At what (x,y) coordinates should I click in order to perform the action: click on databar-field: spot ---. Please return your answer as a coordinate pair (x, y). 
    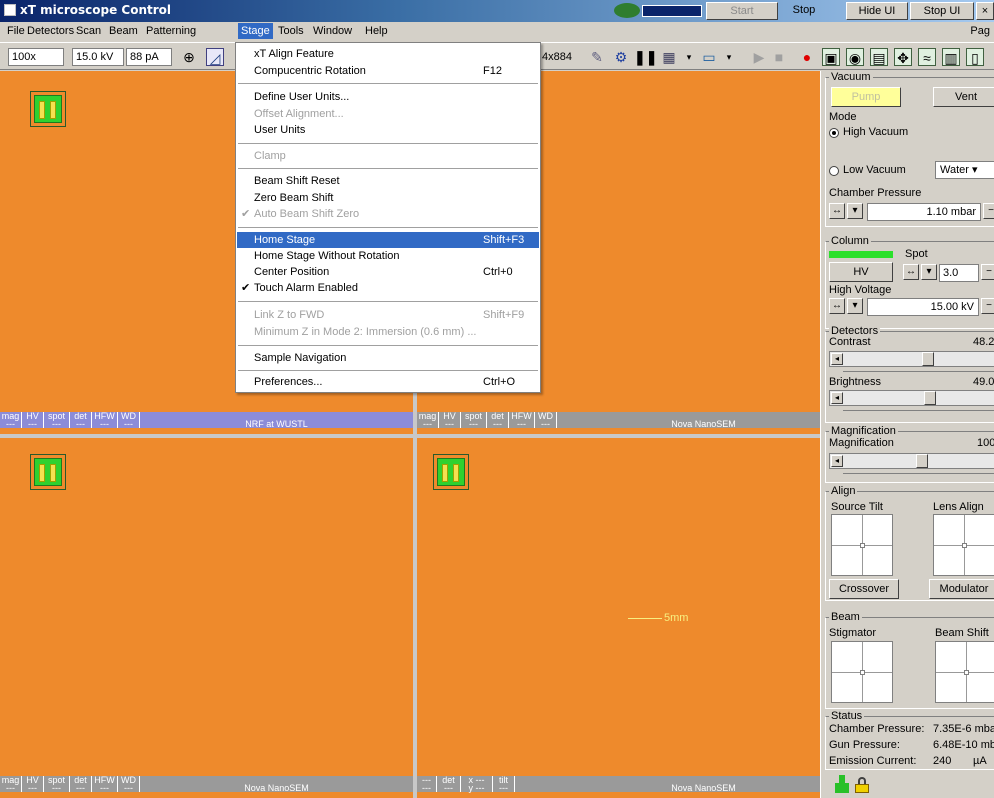
    Looking at the image, I should click on (474, 420).